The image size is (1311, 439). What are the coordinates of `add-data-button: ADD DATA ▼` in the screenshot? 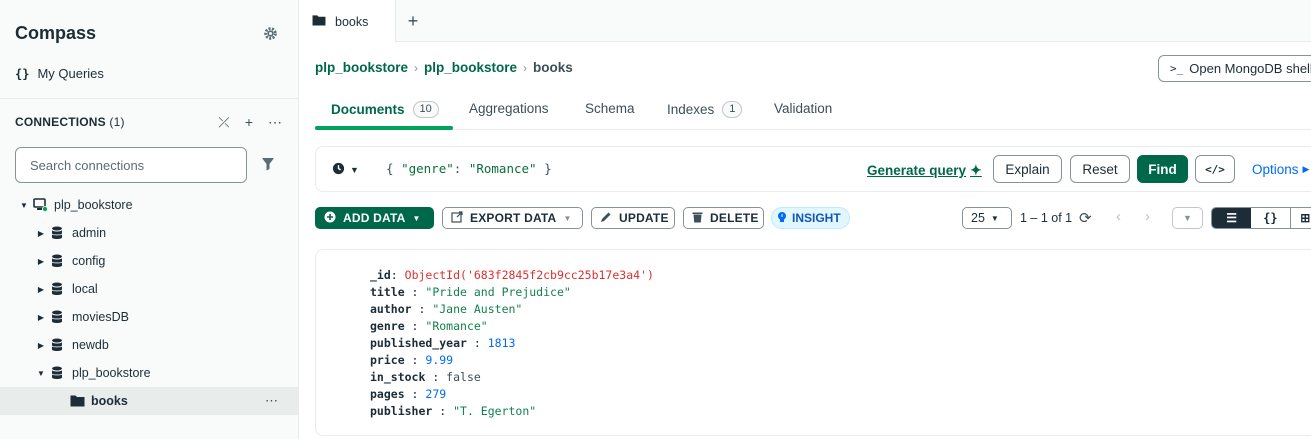 It's located at (374, 218).